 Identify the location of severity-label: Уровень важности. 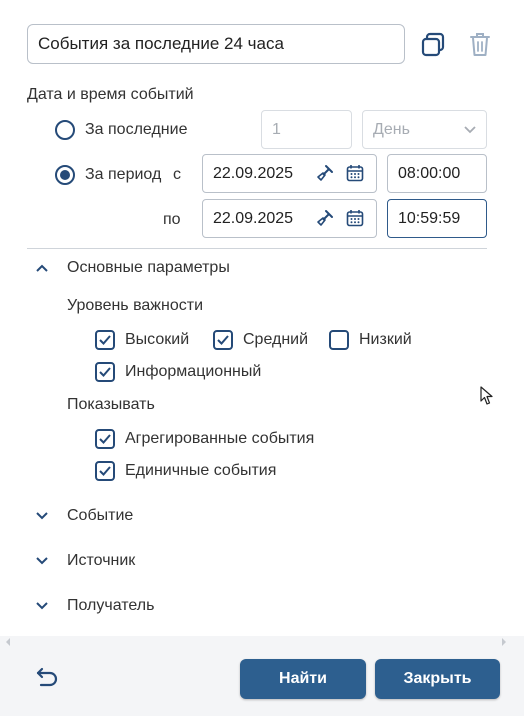
(135, 305).